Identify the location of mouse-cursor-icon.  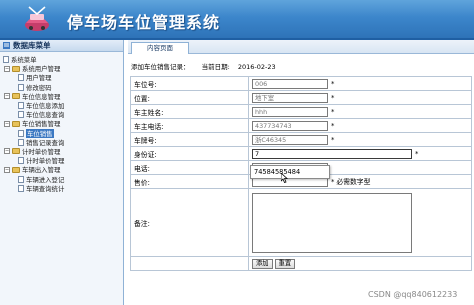
(285, 178).